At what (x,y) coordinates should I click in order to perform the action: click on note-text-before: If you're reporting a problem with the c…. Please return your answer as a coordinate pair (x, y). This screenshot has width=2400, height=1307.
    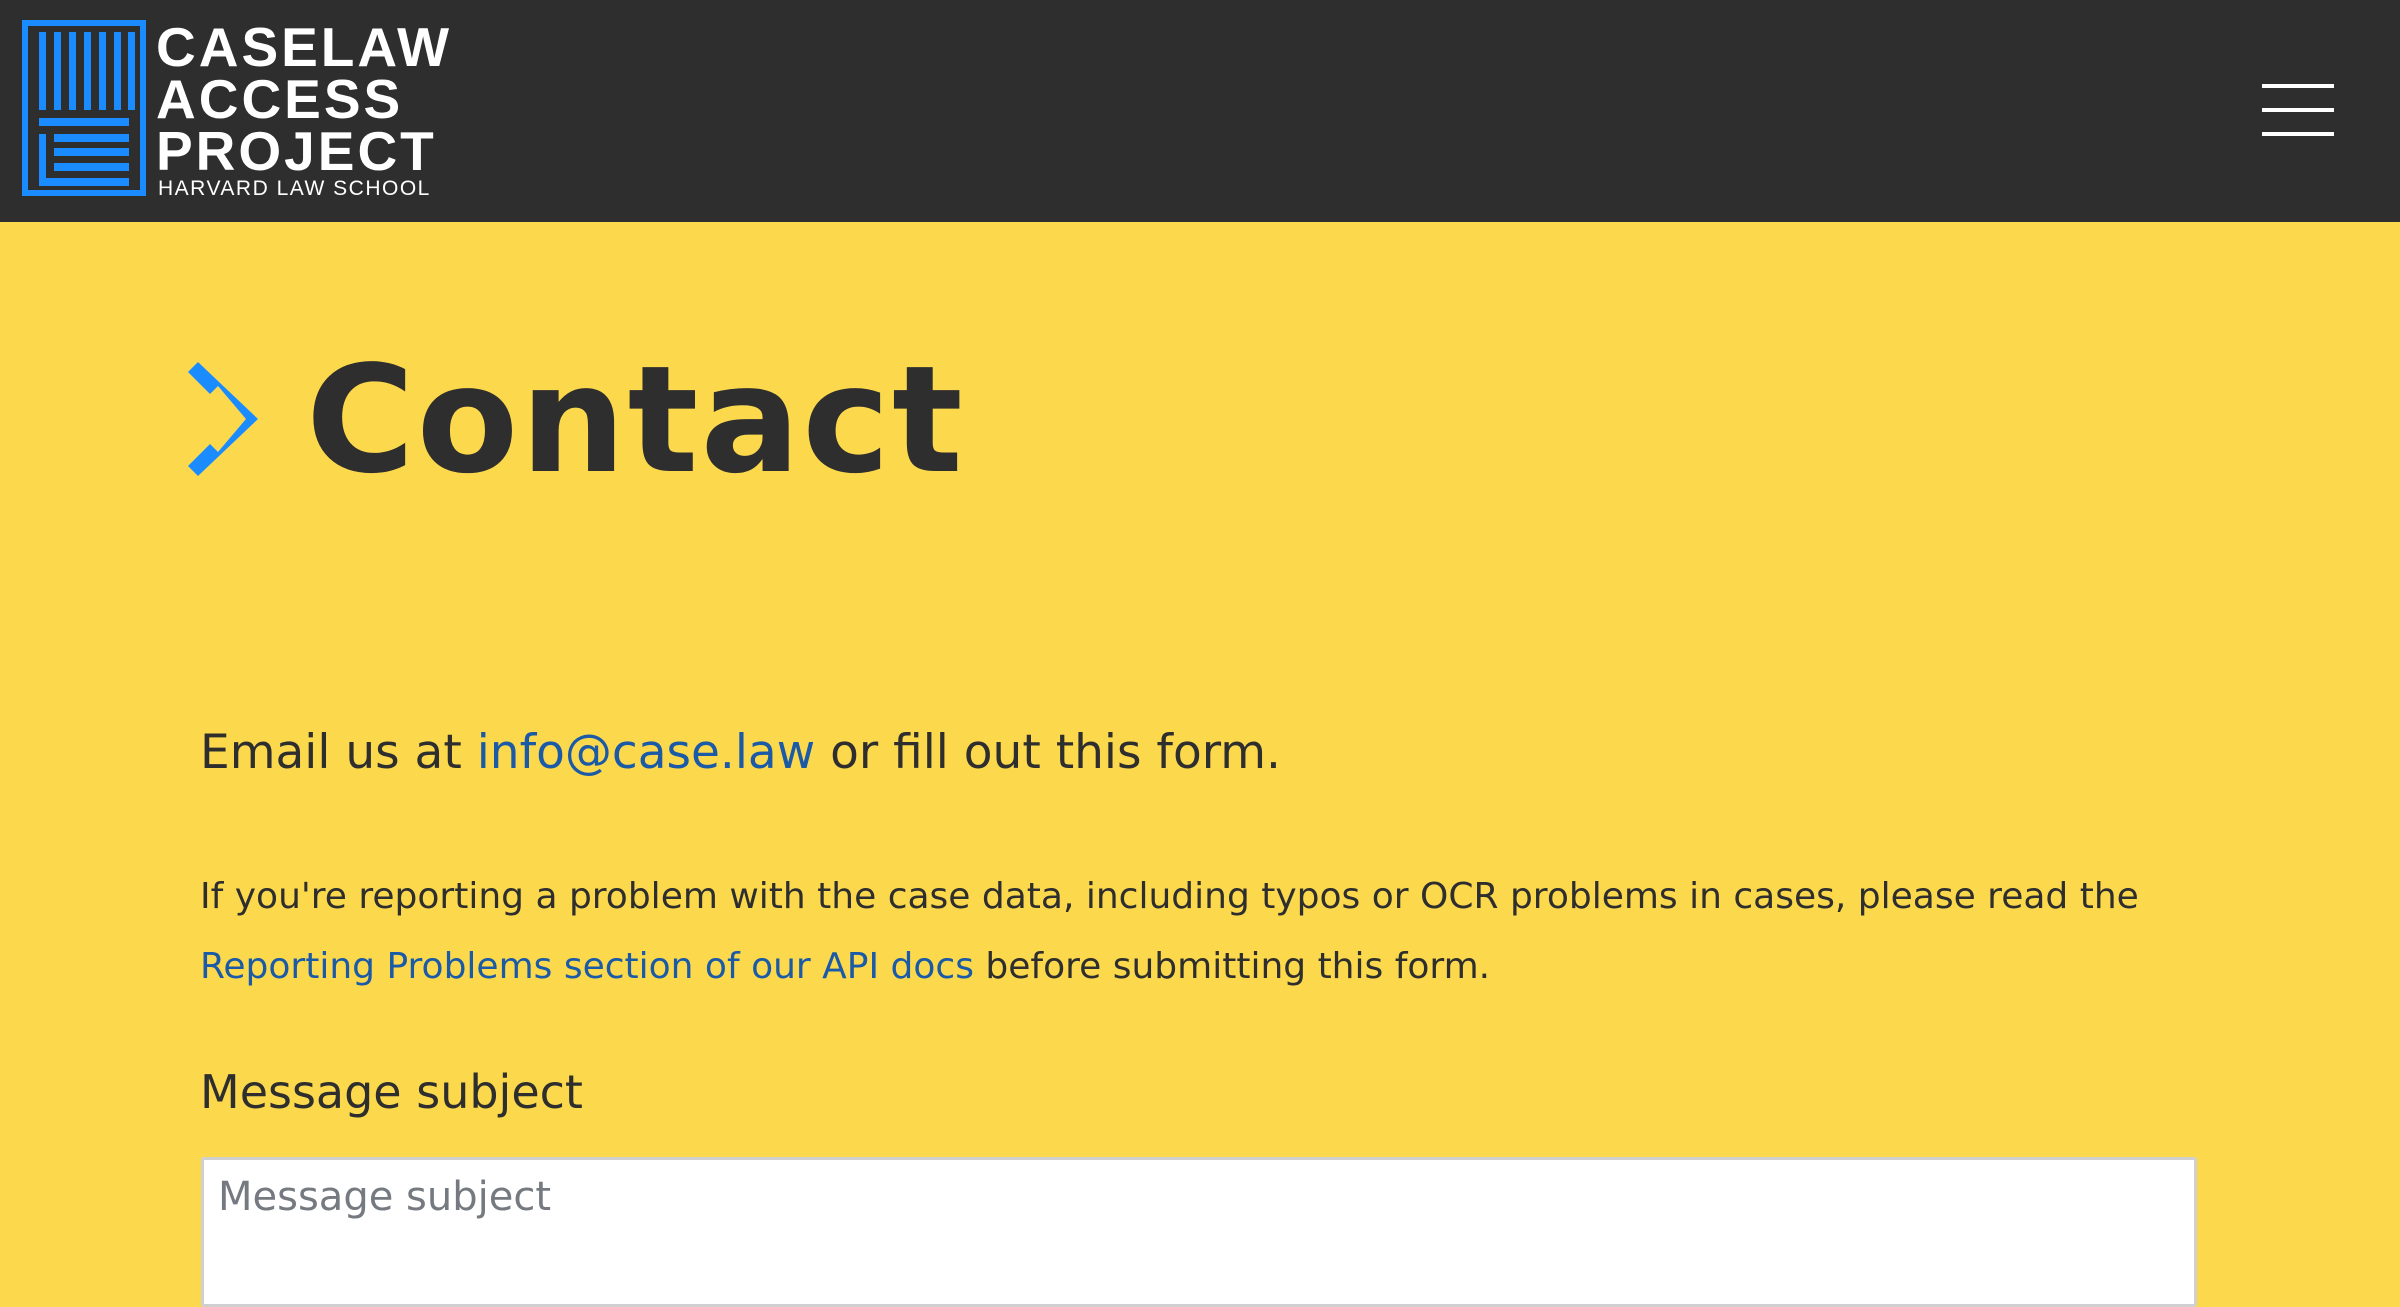
    Looking at the image, I should click on (1169, 896).